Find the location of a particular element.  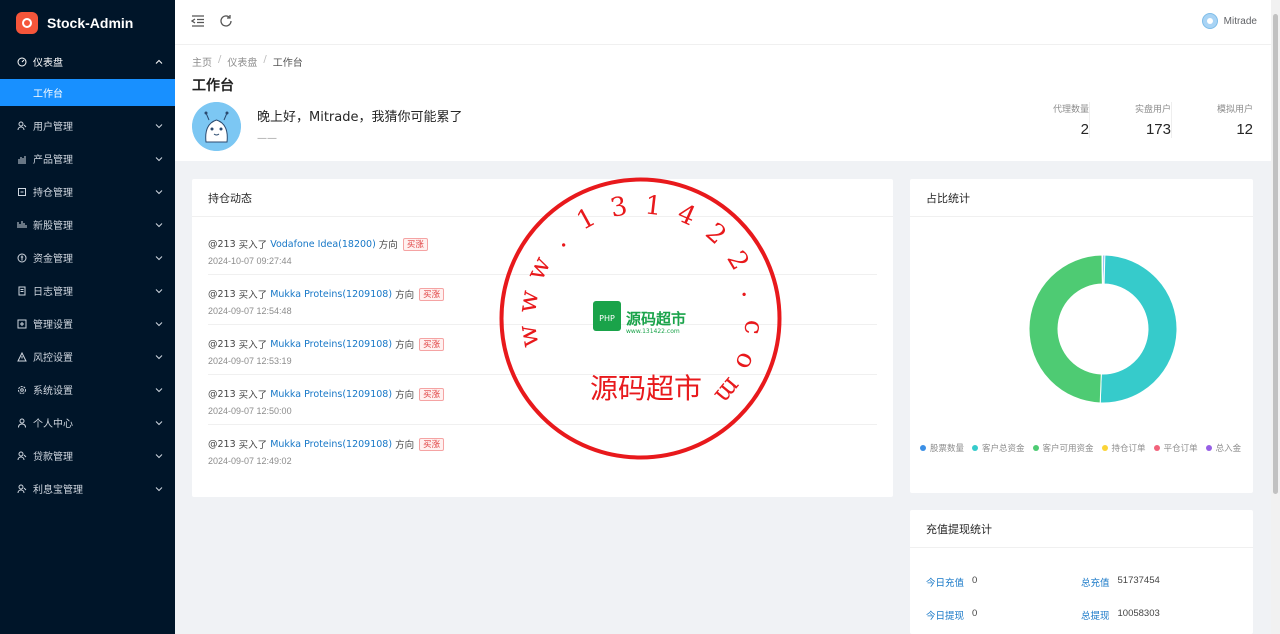

feed-time: 2024-09-07 12:54:48 is located at coordinates (250, 311).